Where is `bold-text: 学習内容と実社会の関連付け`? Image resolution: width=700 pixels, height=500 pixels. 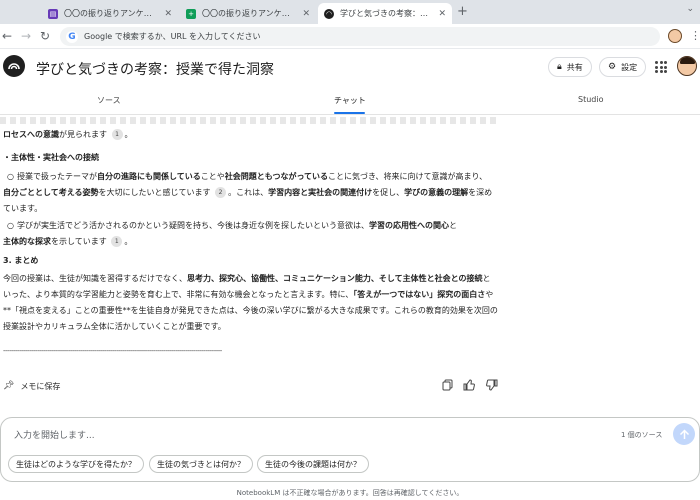 bold-text: 学習内容と実社会の関連付け is located at coordinates (320, 192).